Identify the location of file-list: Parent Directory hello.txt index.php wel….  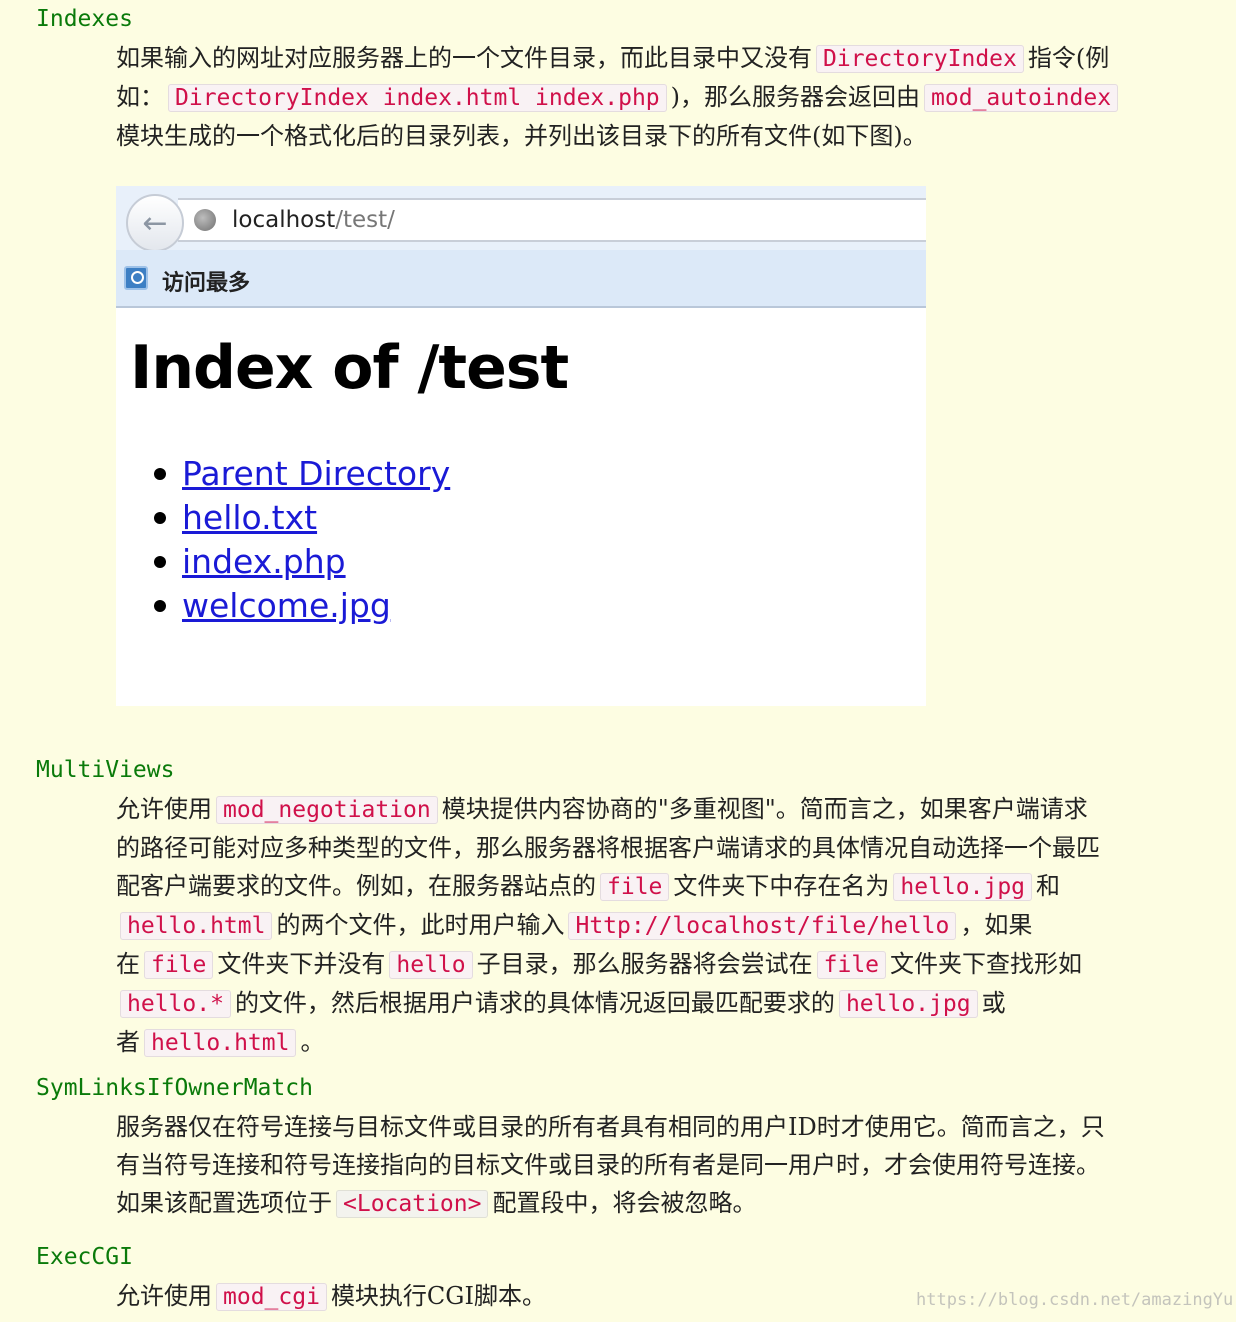
(302, 540).